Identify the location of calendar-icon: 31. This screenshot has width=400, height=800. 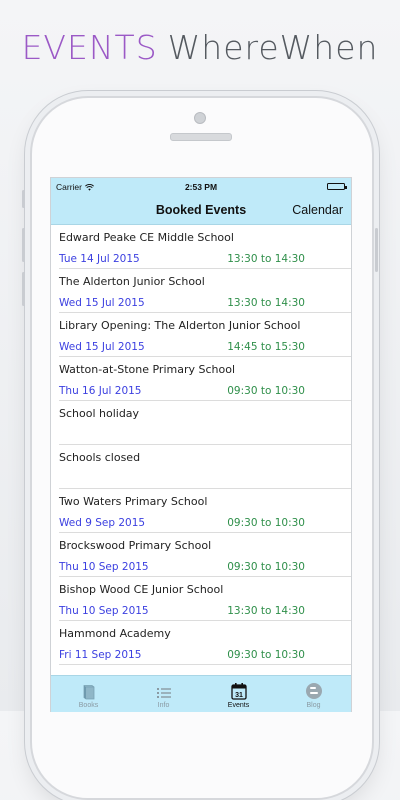
(238, 691).